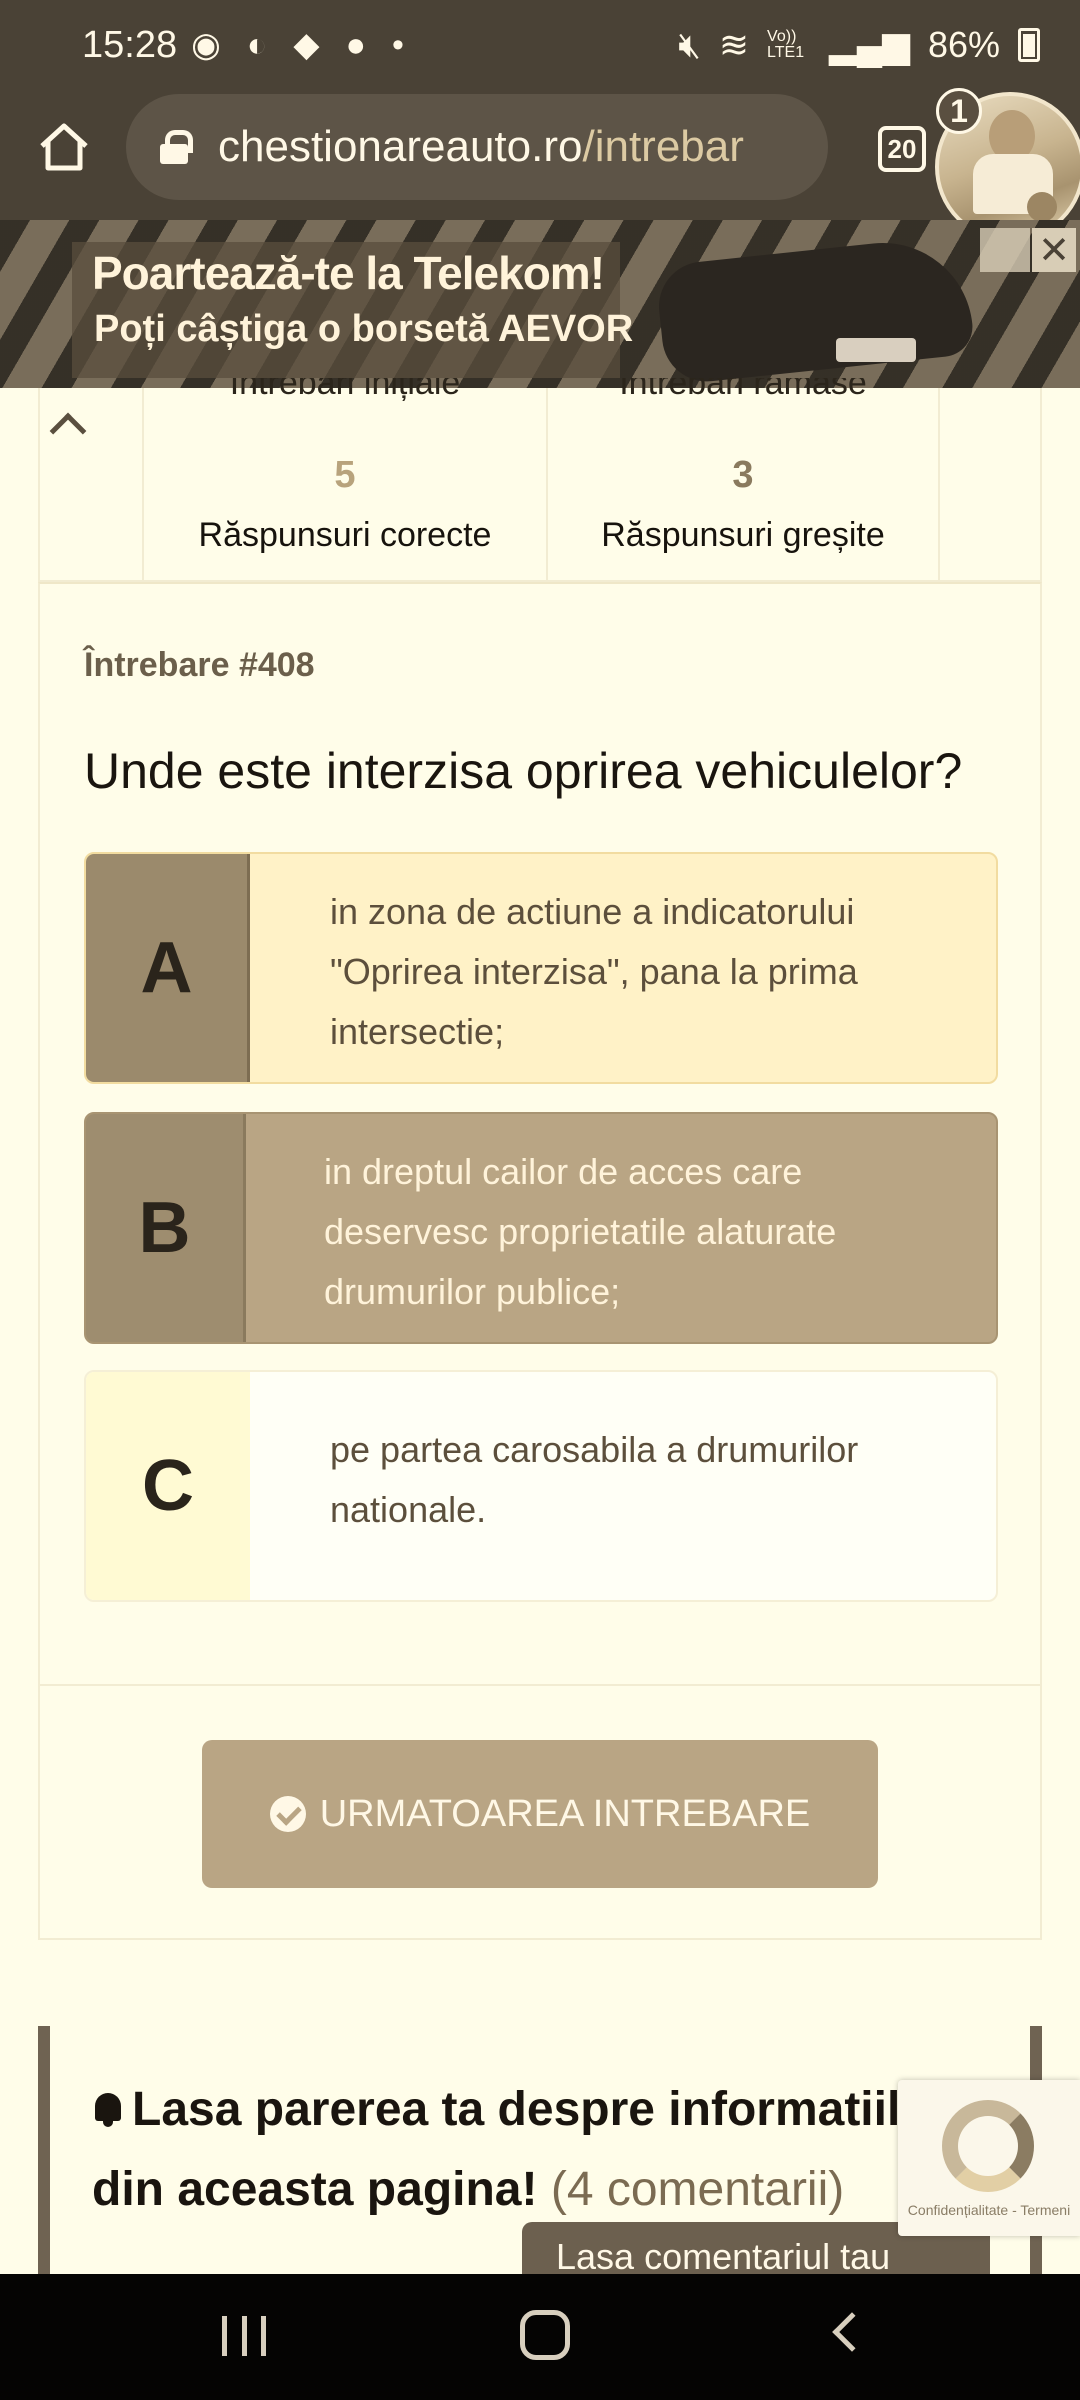  Describe the element at coordinates (876, 350) in the screenshot. I see `ad-product-tag` at that location.